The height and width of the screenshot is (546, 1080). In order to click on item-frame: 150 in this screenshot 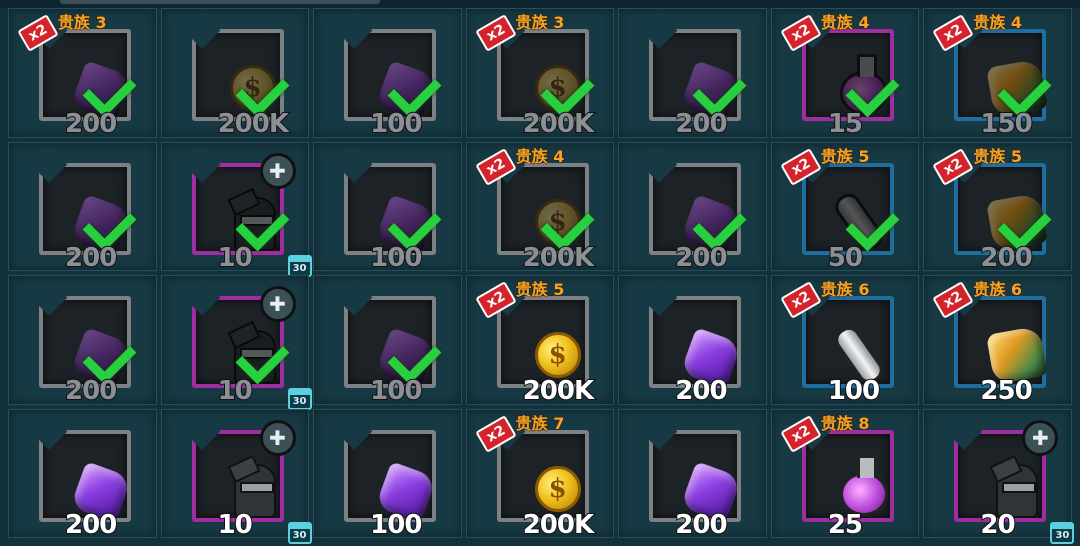, I will do `click(999, 76)`.